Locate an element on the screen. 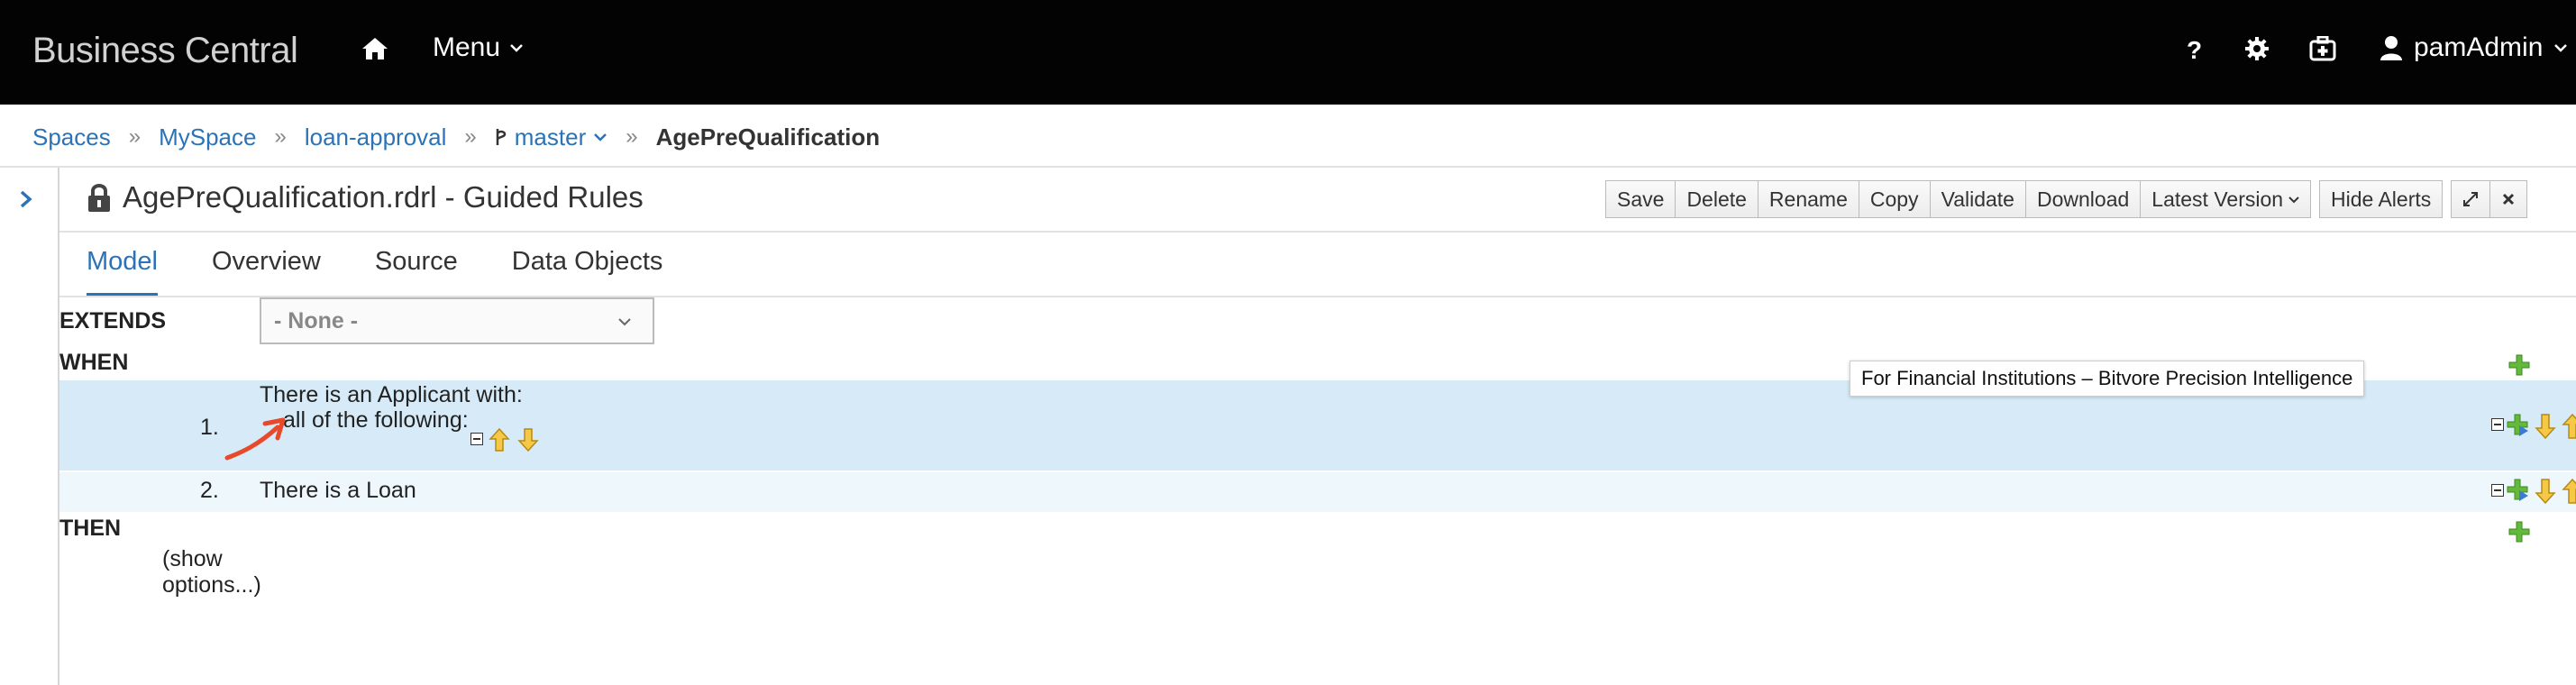 This screenshot has height=685, width=2576. branch-selector: master is located at coordinates (551, 137).